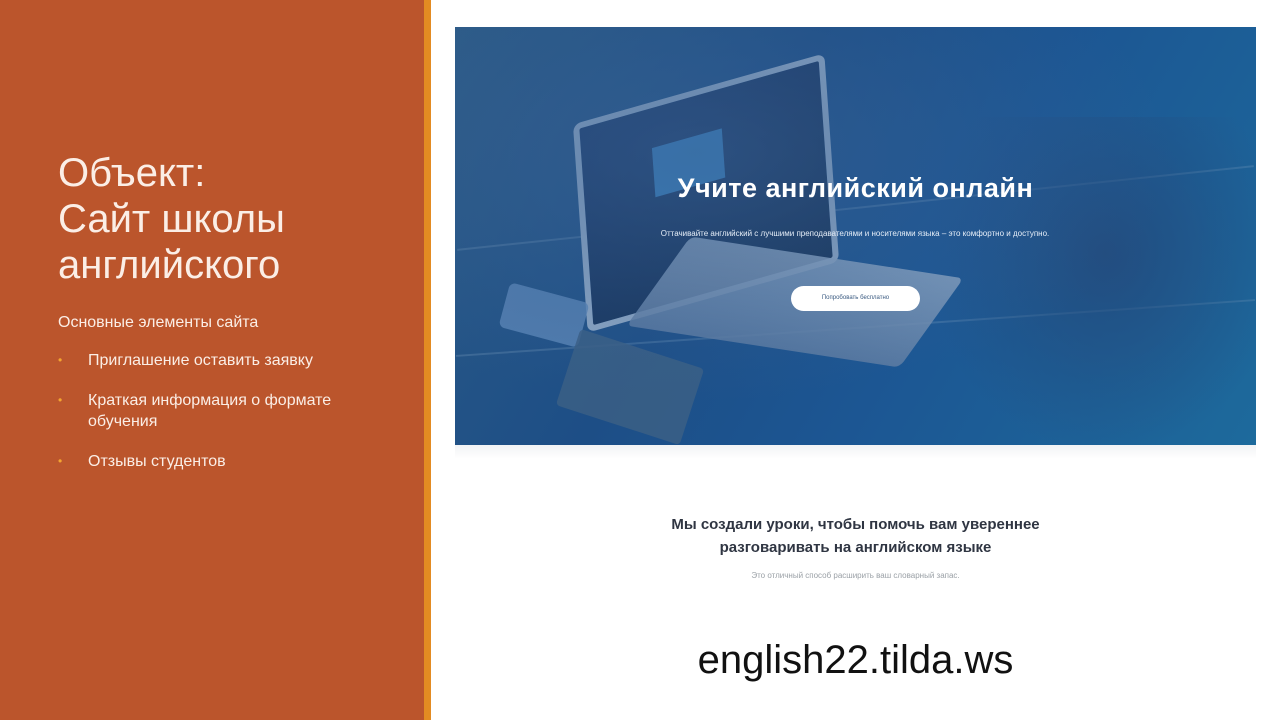 The width and height of the screenshot is (1280, 720). What do you see at coordinates (855, 452) in the screenshot?
I see `section-divider` at bounding box center [855, 452].